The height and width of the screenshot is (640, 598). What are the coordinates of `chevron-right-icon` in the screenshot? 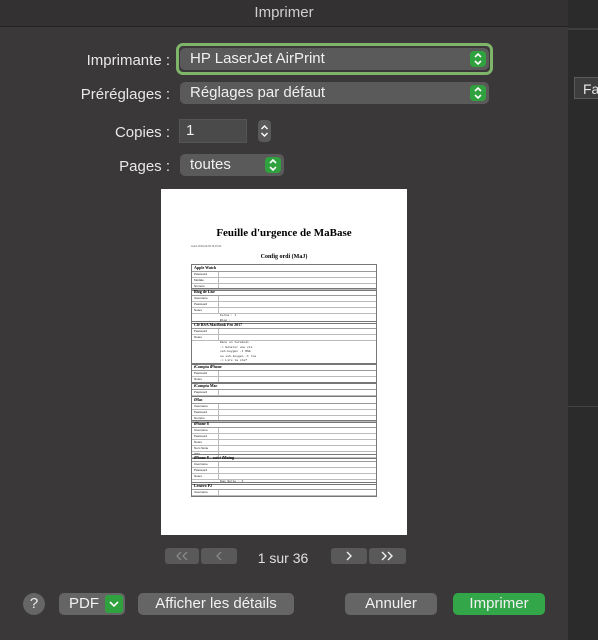 It's located at (349, 556).